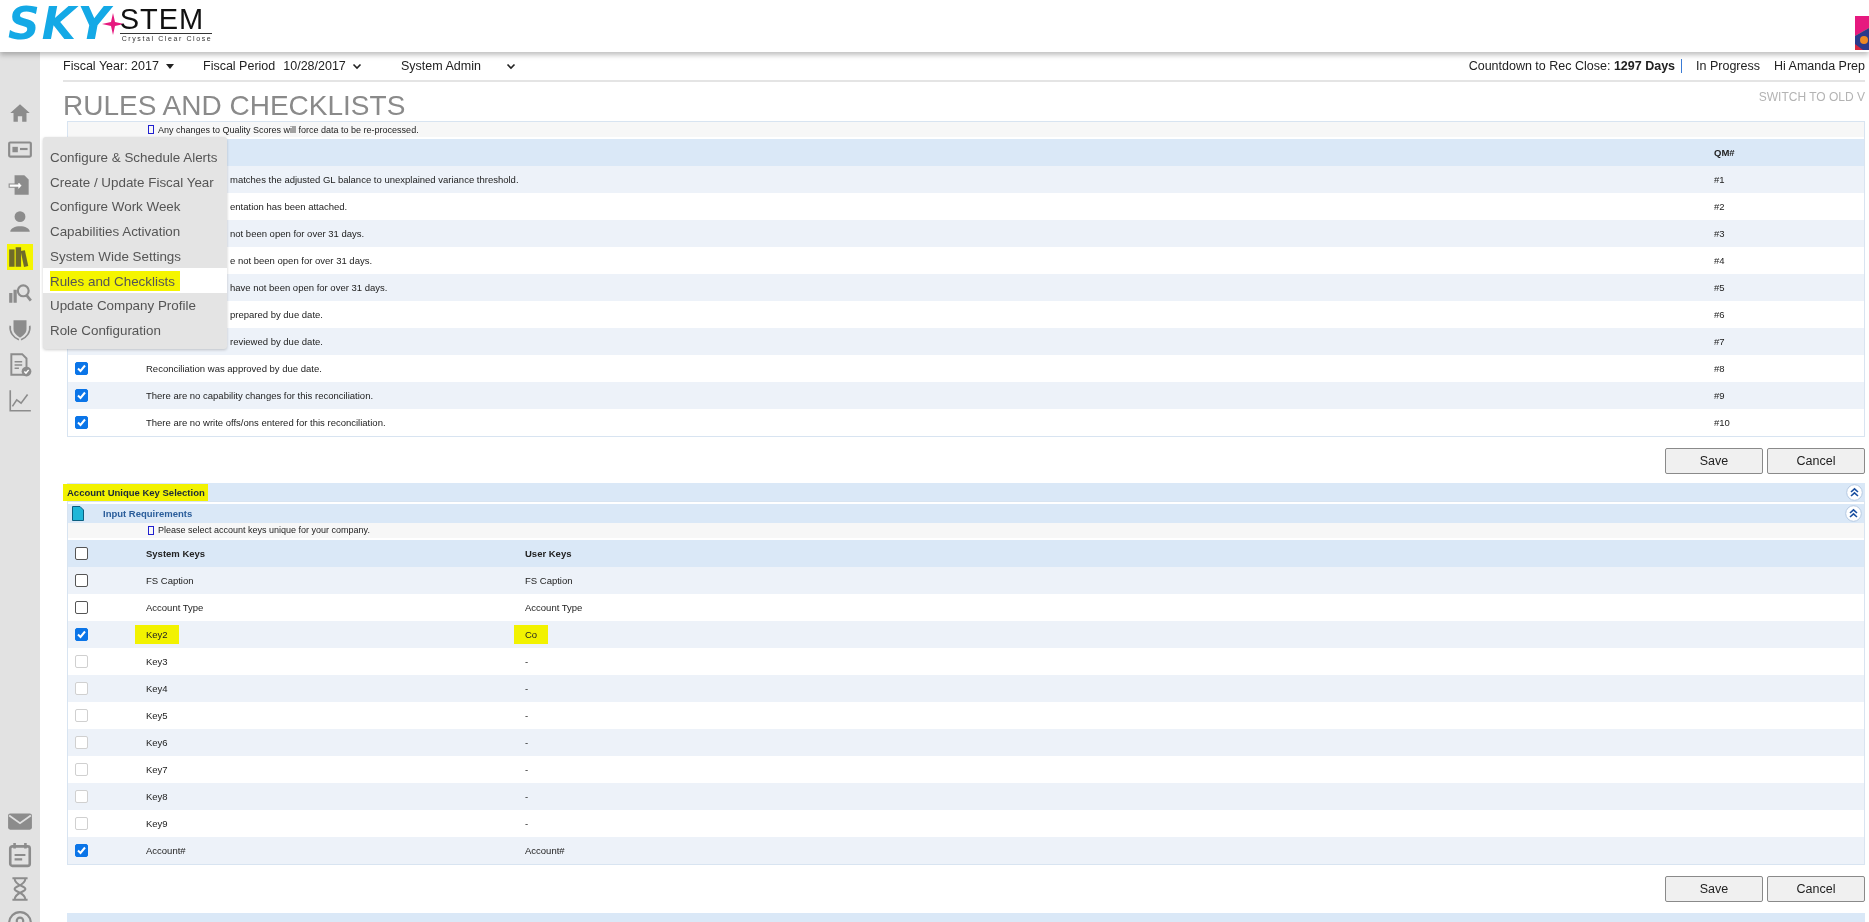 This screenshot has height=922, width=1869. What do you see at coordinates (1719, 342) in the screenshot?
I see `table-cell: #7` at bounding box center [1719, 342].